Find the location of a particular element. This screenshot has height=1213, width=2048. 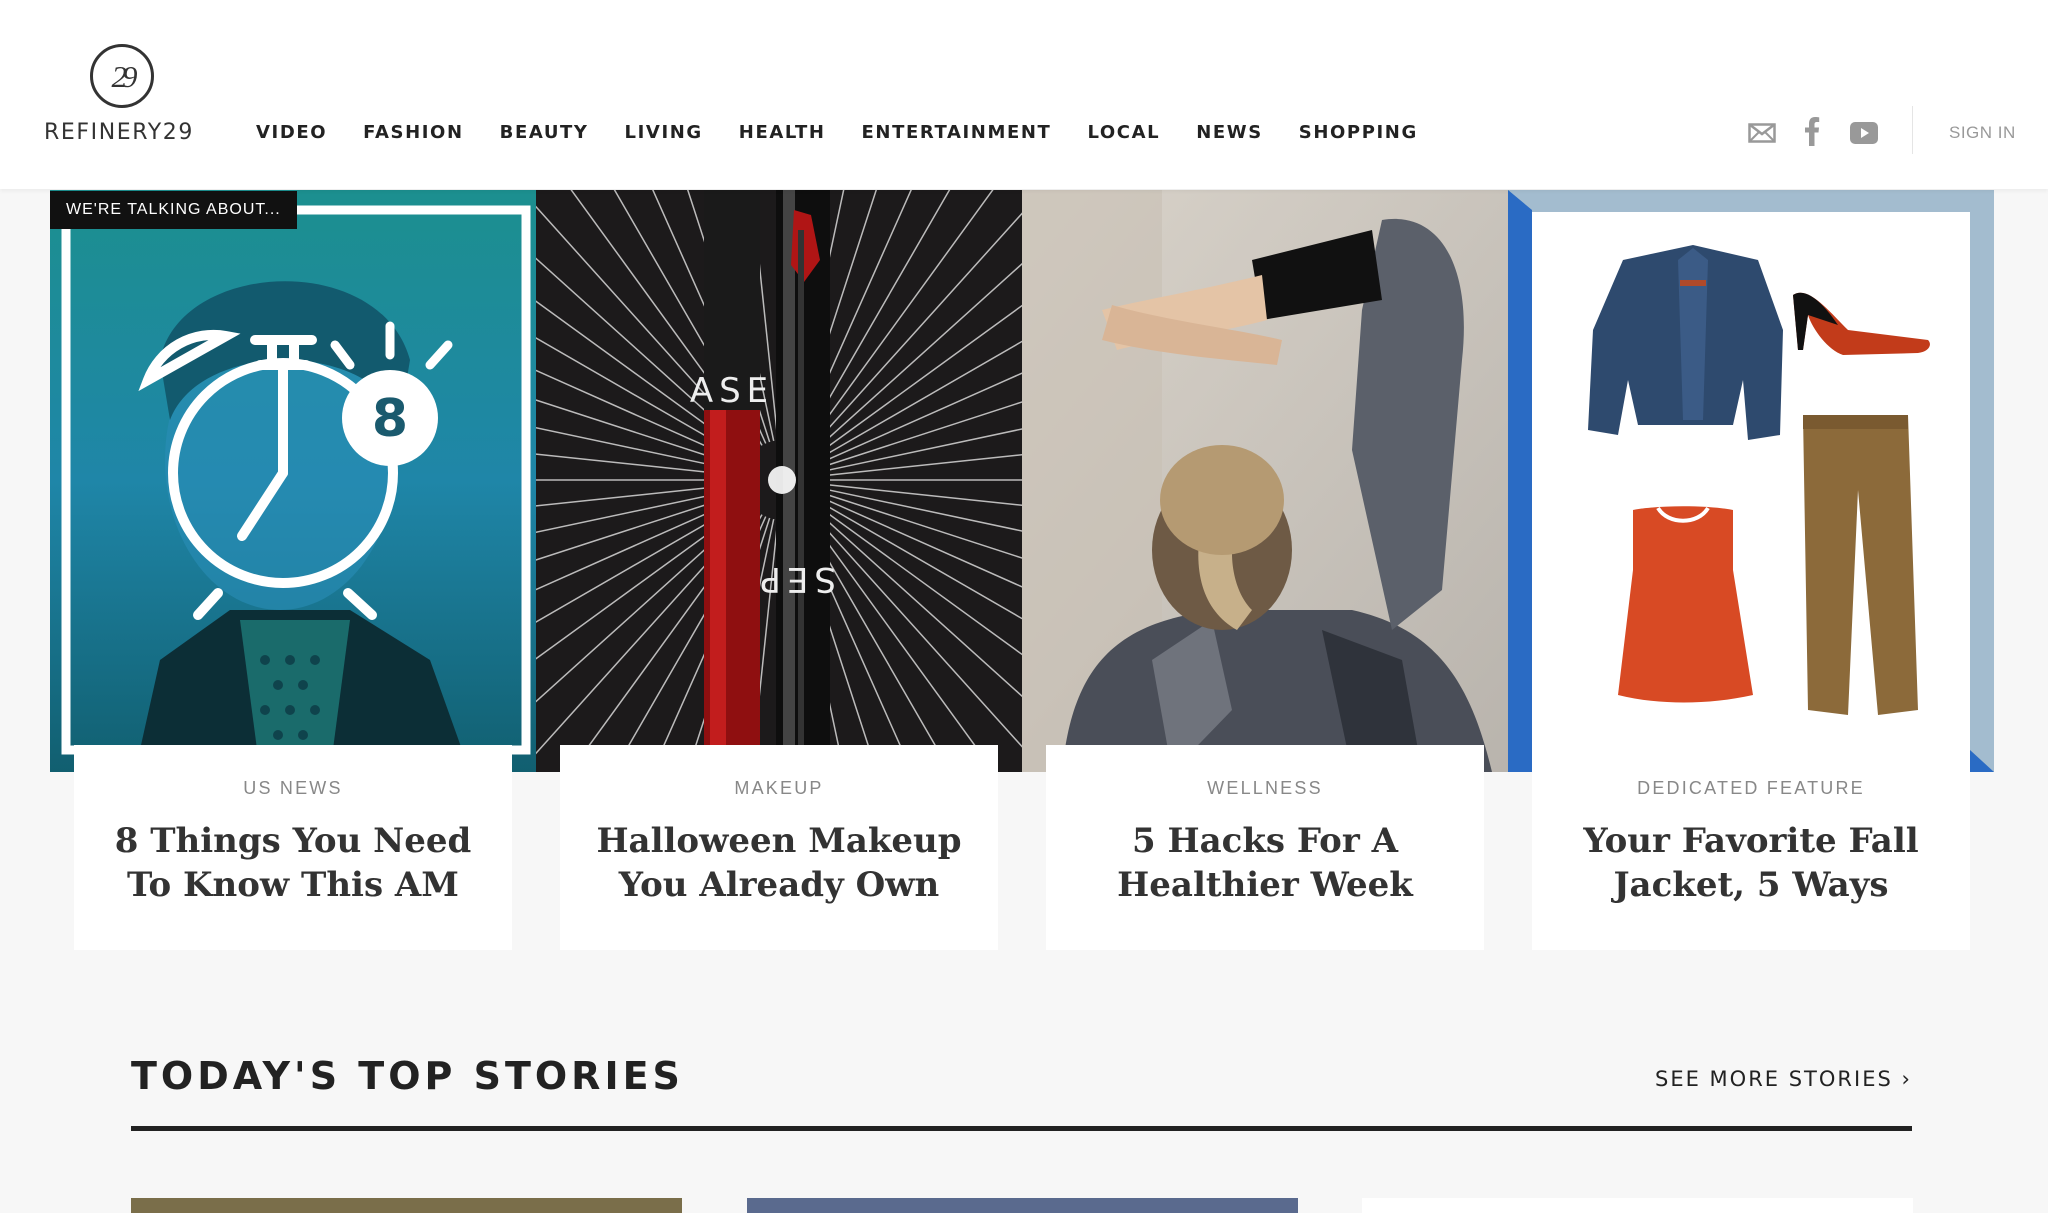

lipstick-brand-top: ASE is located at coordinates (732, 391).